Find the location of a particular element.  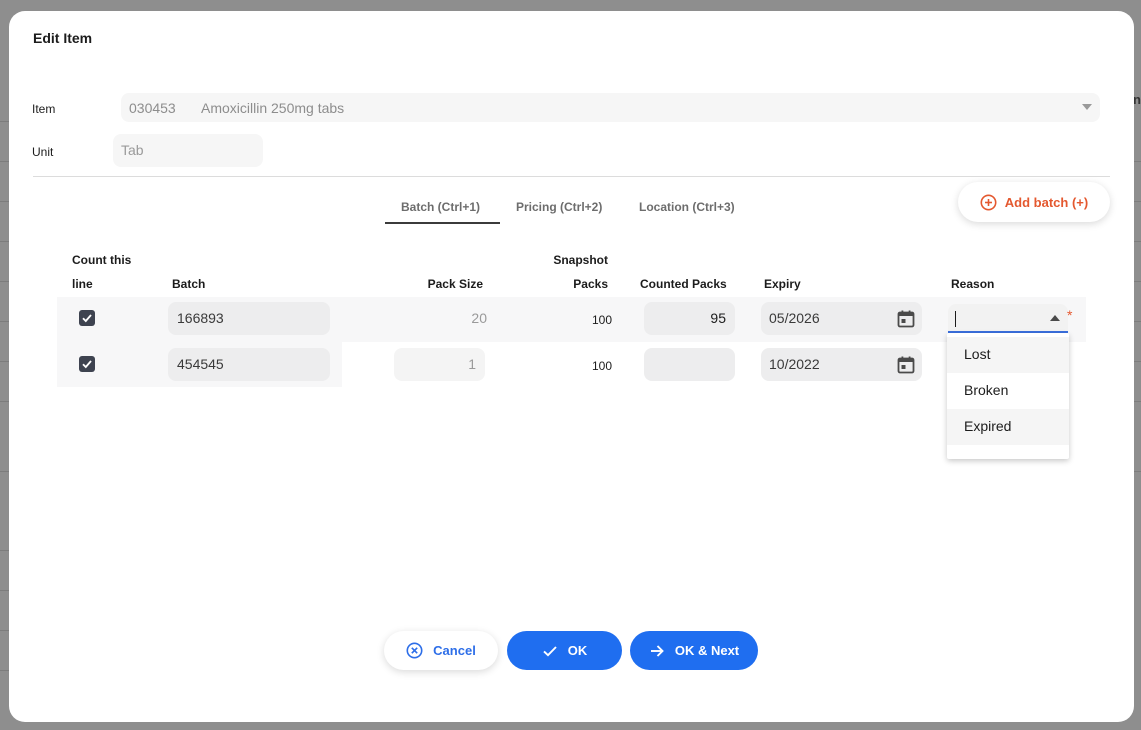

ok-next-label: OK & Next is located at coordinates (707, 650).